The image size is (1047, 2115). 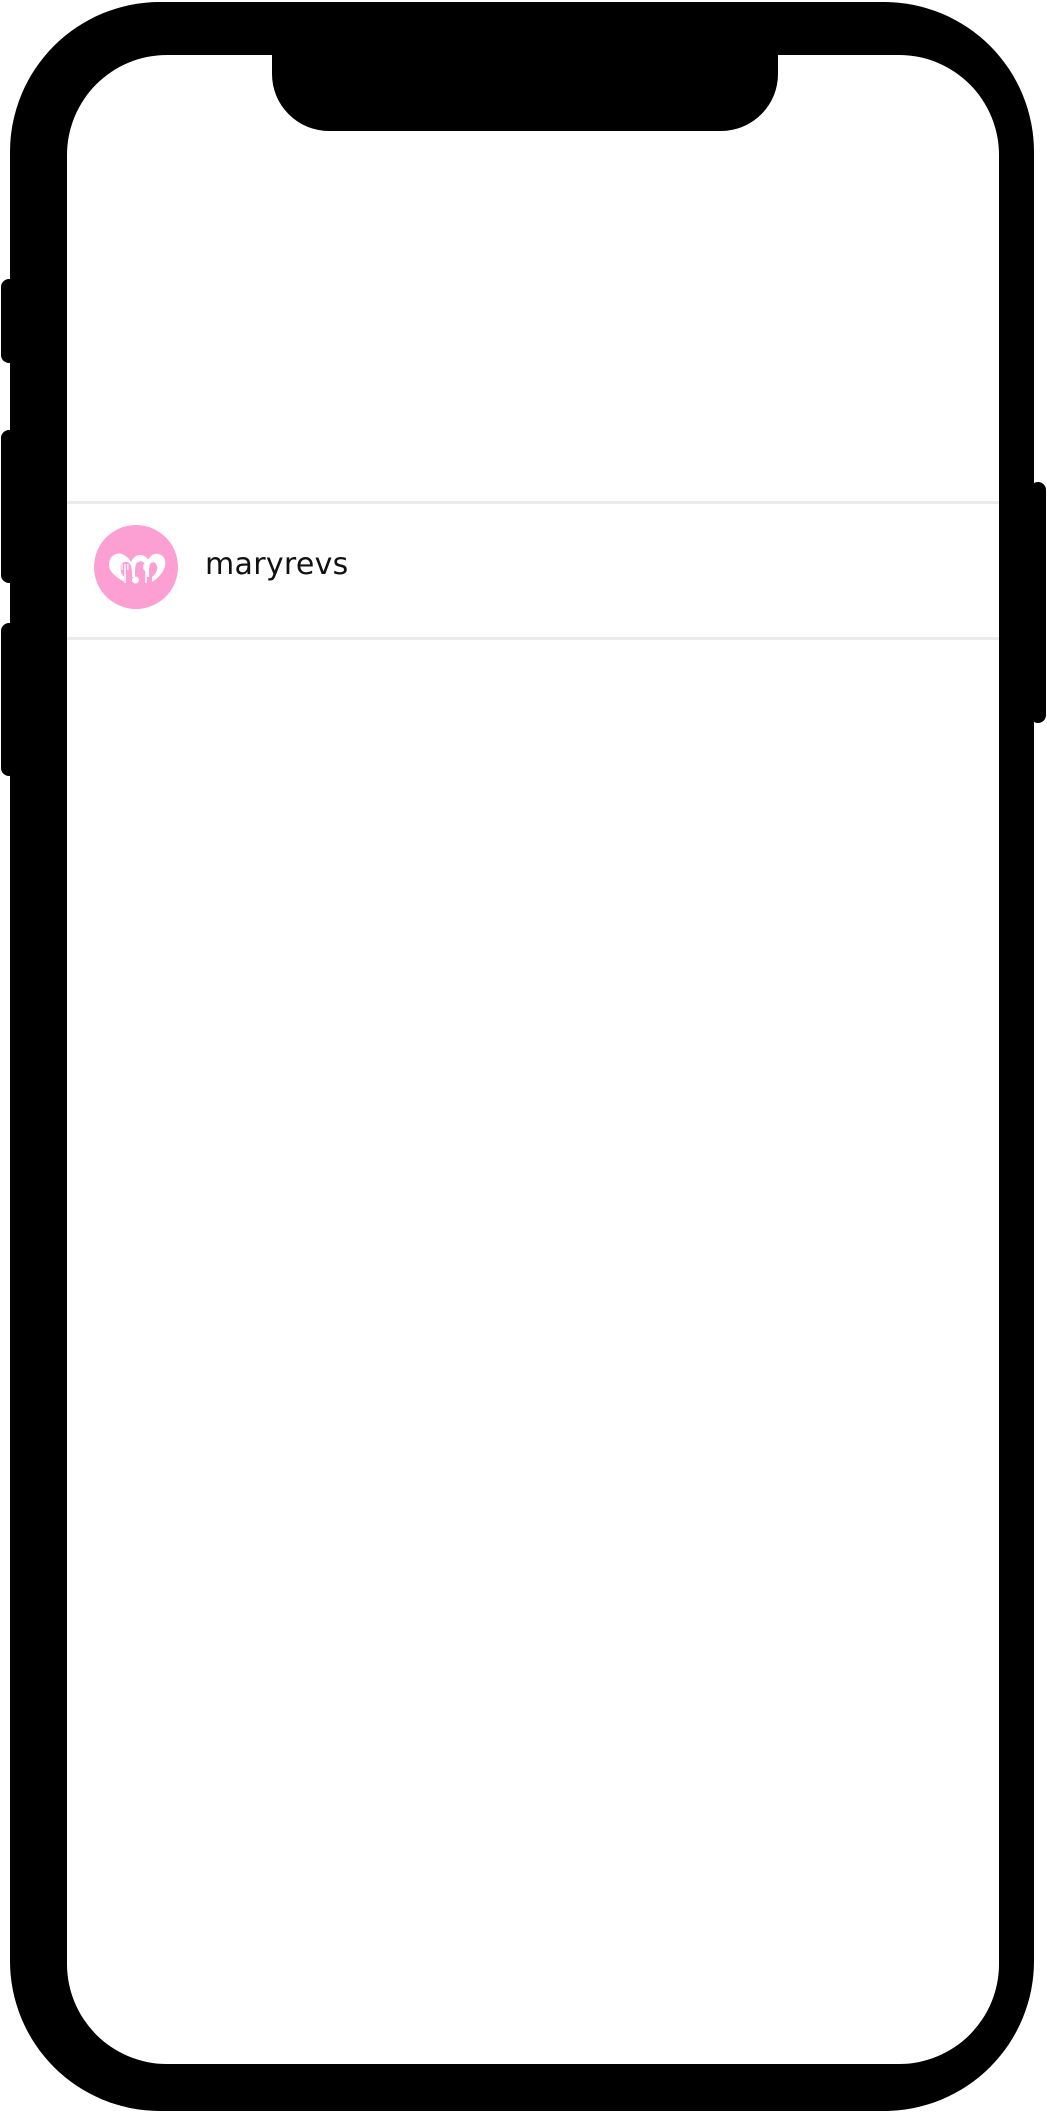 What do you see at coordinates (533, 570) in the screenshot?
I see `account-list-item: maryrevs` at bounding box center [533, 570].